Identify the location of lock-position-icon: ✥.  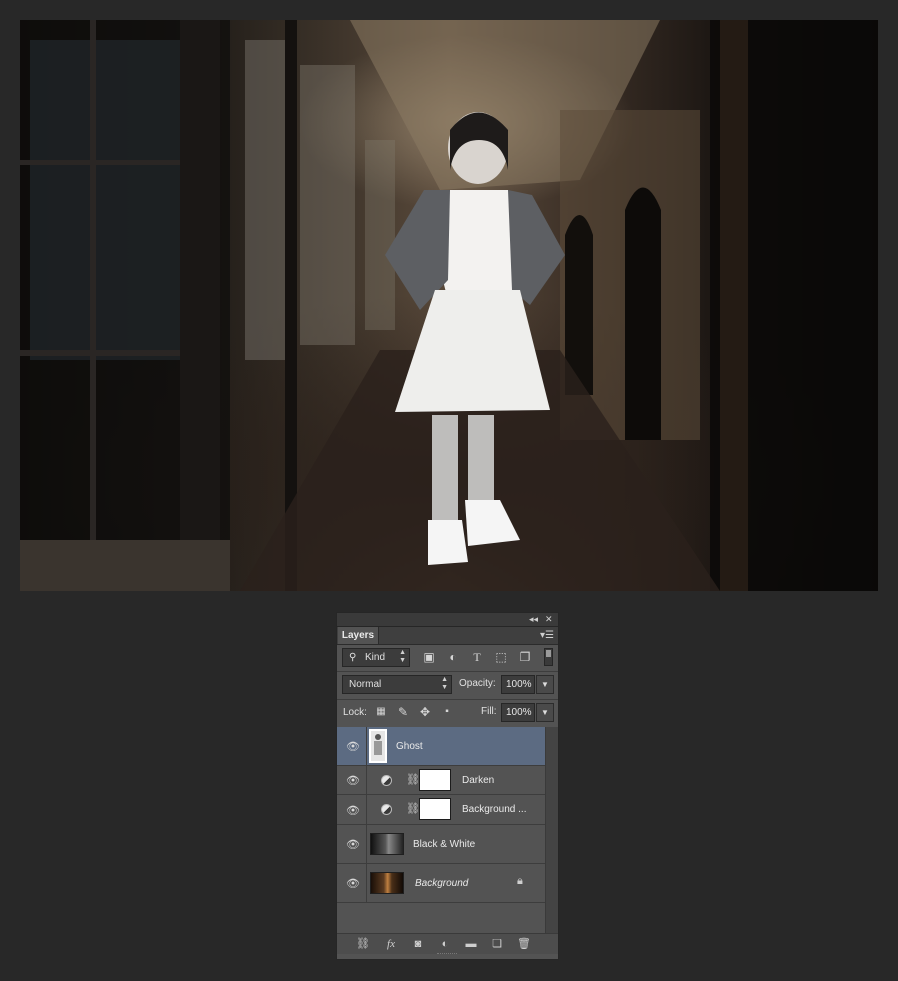
(425, 712).